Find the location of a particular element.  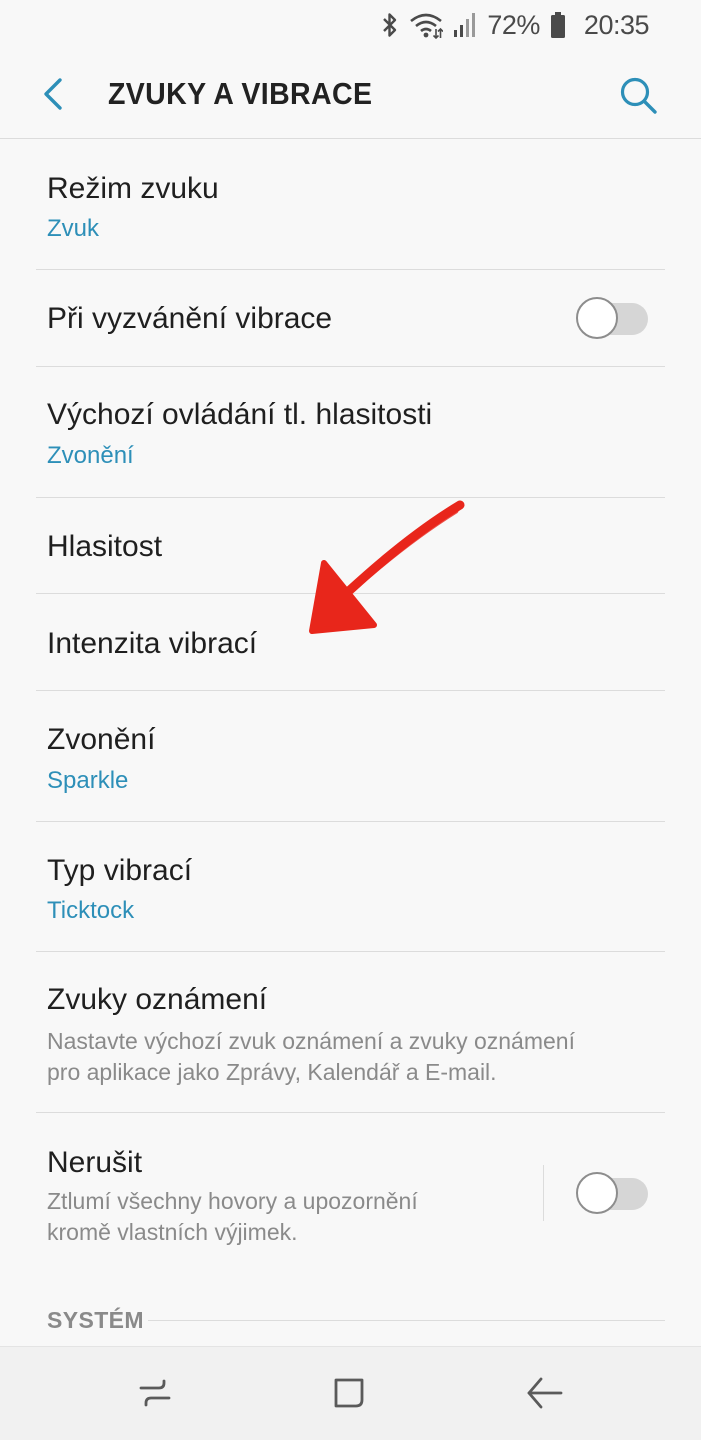

setting-title: Intenzita vibrací is located at coordinates (152, 643).